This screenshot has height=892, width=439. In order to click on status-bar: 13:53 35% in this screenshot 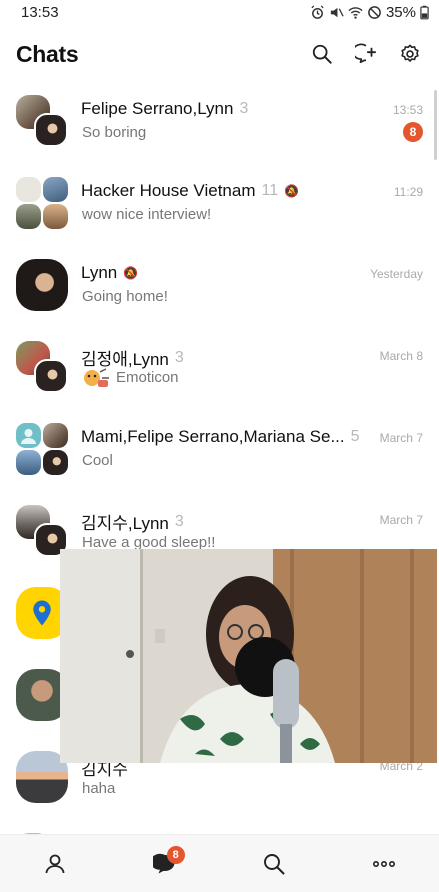, I will do `click(219, 12)`.